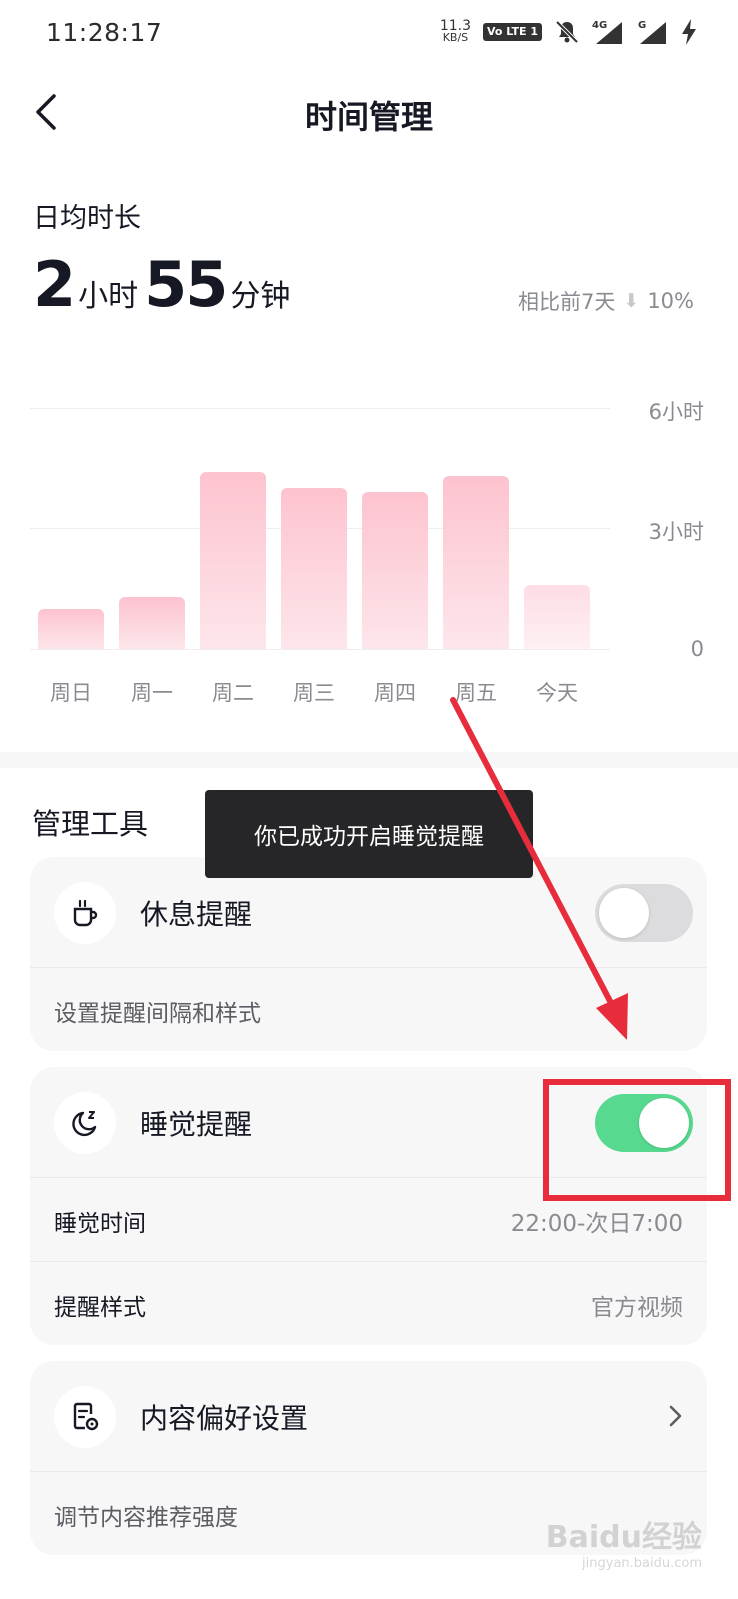 This screenshot has width=738, height=1599. Describe the element at coordinates (369, 760) in the screenshot. I see `section-divider` at that location.